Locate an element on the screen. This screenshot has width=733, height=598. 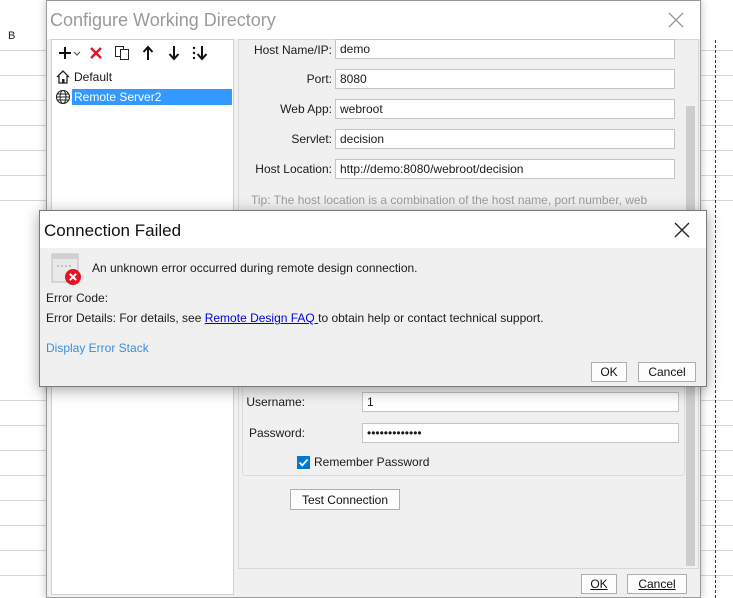
password-row: Password: ••••••••••••• is located at coordinates (459, 434).